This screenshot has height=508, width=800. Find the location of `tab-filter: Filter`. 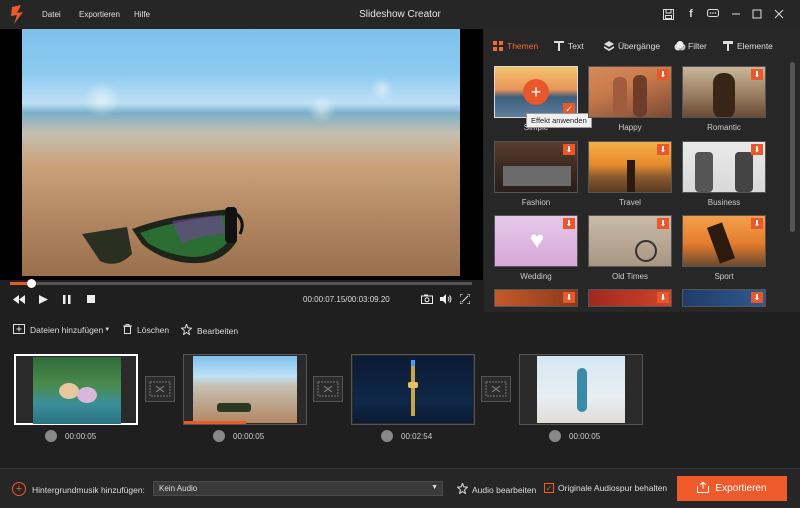

tab-filter: Filter is located at coordinates (690, 46).